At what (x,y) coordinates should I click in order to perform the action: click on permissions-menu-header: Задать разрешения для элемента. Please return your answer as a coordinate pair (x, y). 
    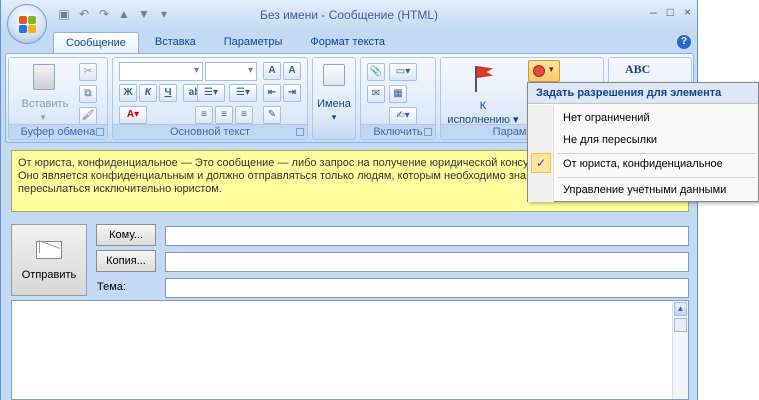
    Looking at the image, I should click on (643, 93).